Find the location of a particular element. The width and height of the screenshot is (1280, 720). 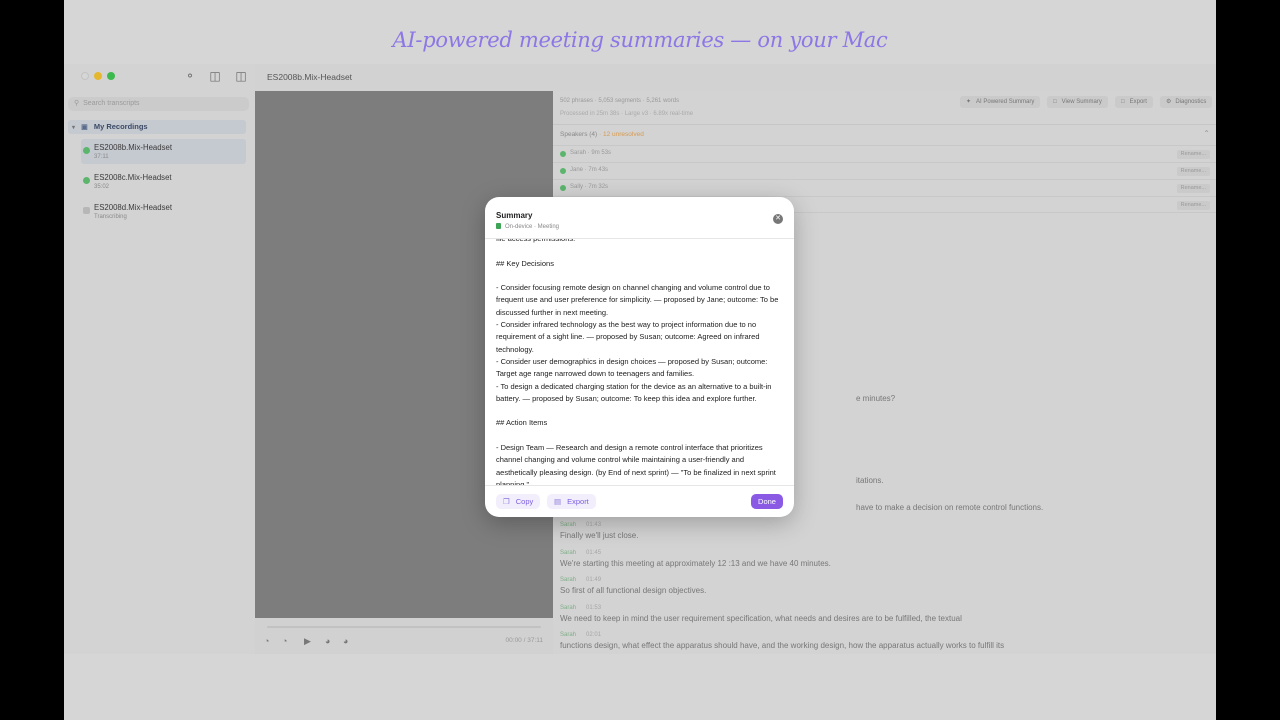

done-button: Done is located at coordinates (767, 501).